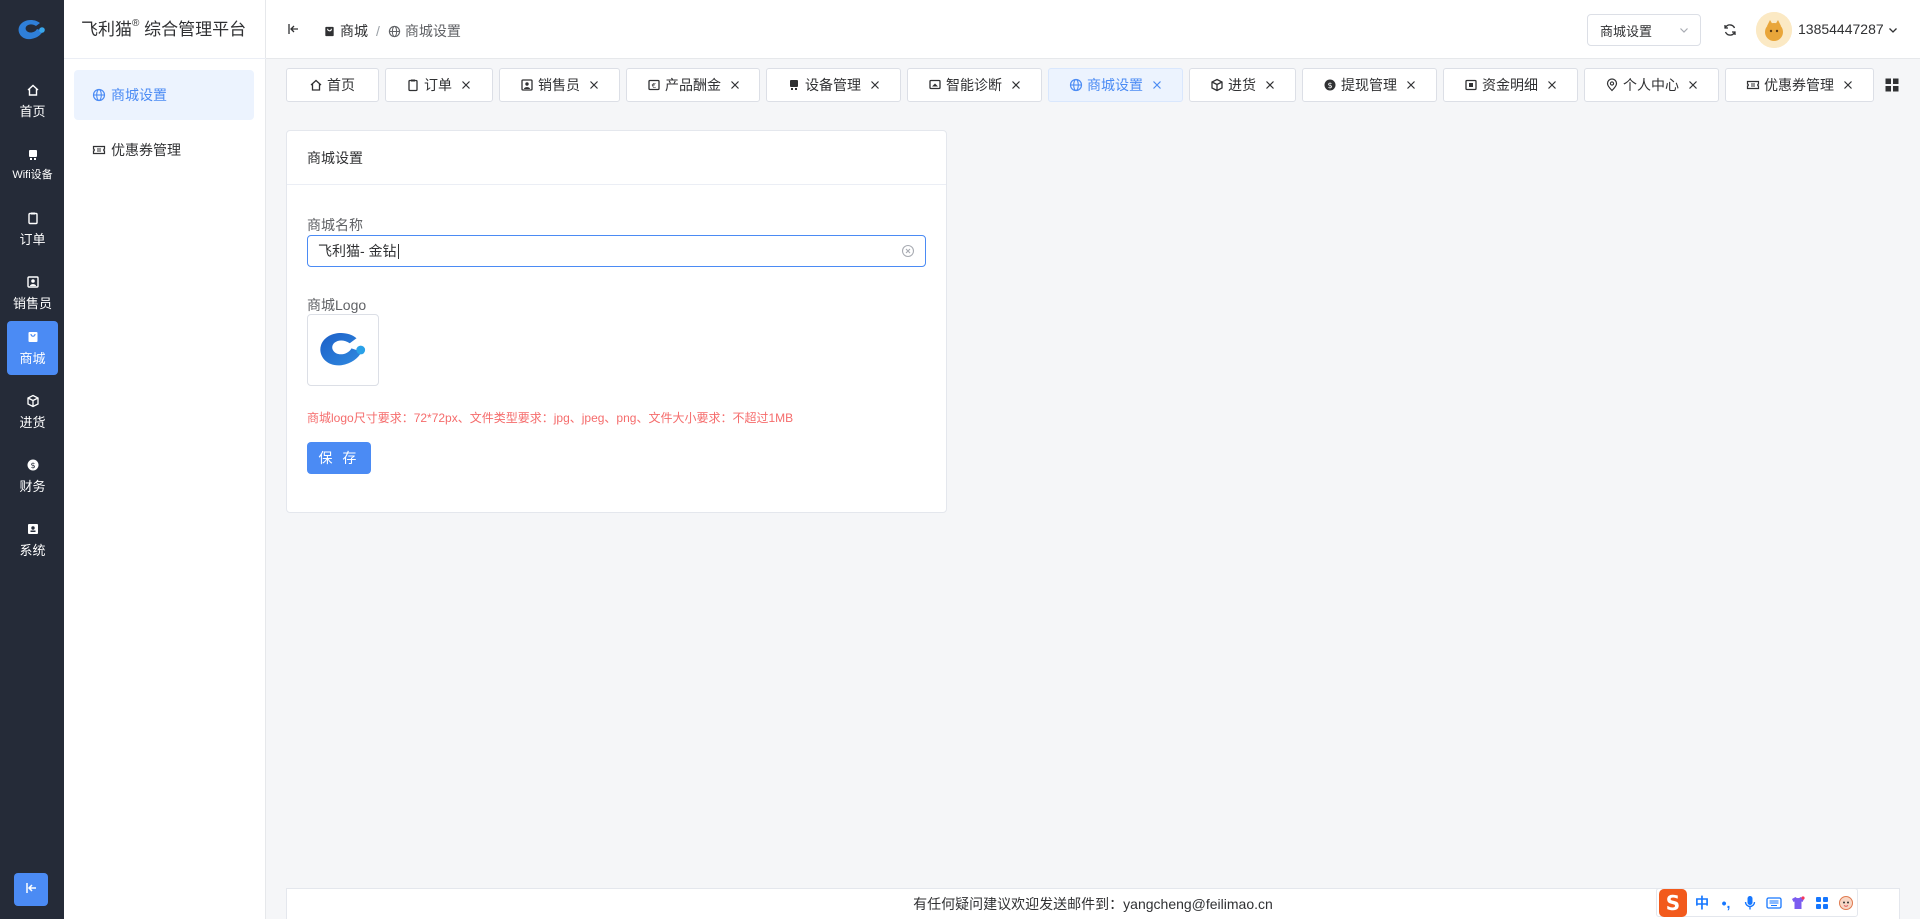 The height and width of the screenshot is (919, 1920). Describe the element at coordinates (32, 293) in the screenshot. I see `rail-item-sales: 销售员` at that location.